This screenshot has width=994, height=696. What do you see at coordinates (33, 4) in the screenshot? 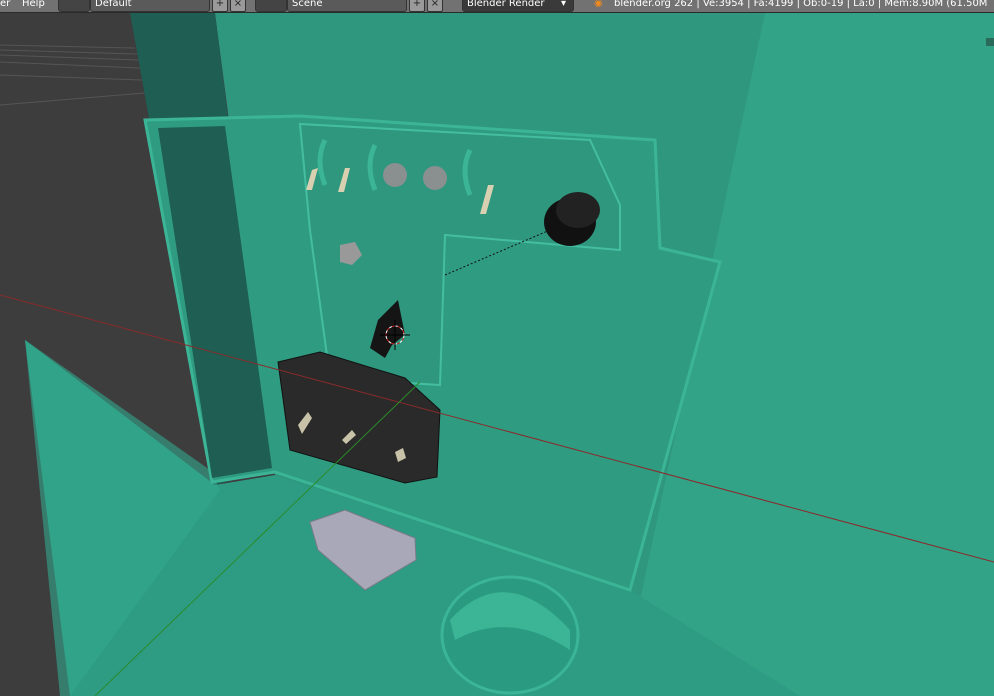
I see `menu-item-help: Help` at bounding box center [33, 4].